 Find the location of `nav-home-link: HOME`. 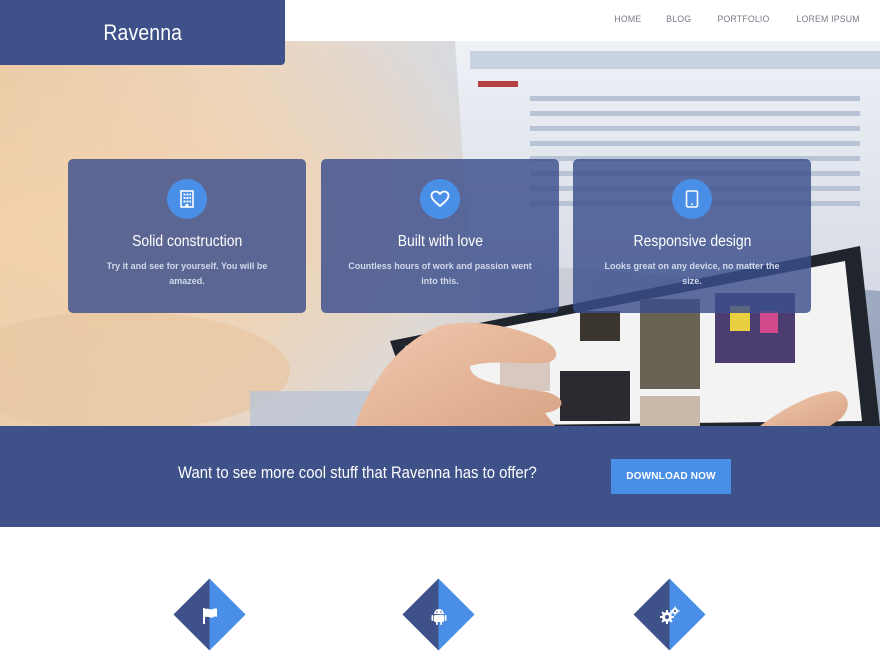

nav-home-link: HOME is located at coordinates (628, 19).